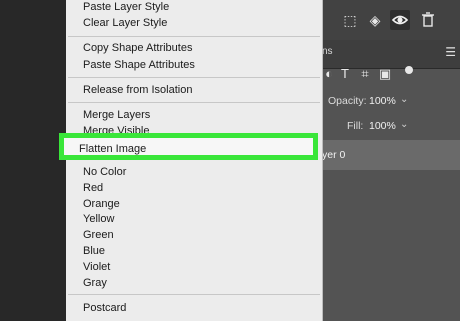 The image size is (460, 321). What do you see at coordinates (137, 48) in the screenshot?
I see `menu-item-copy-shape-attributes: Copy Shape Attributes` at bounding box center [137, 48].